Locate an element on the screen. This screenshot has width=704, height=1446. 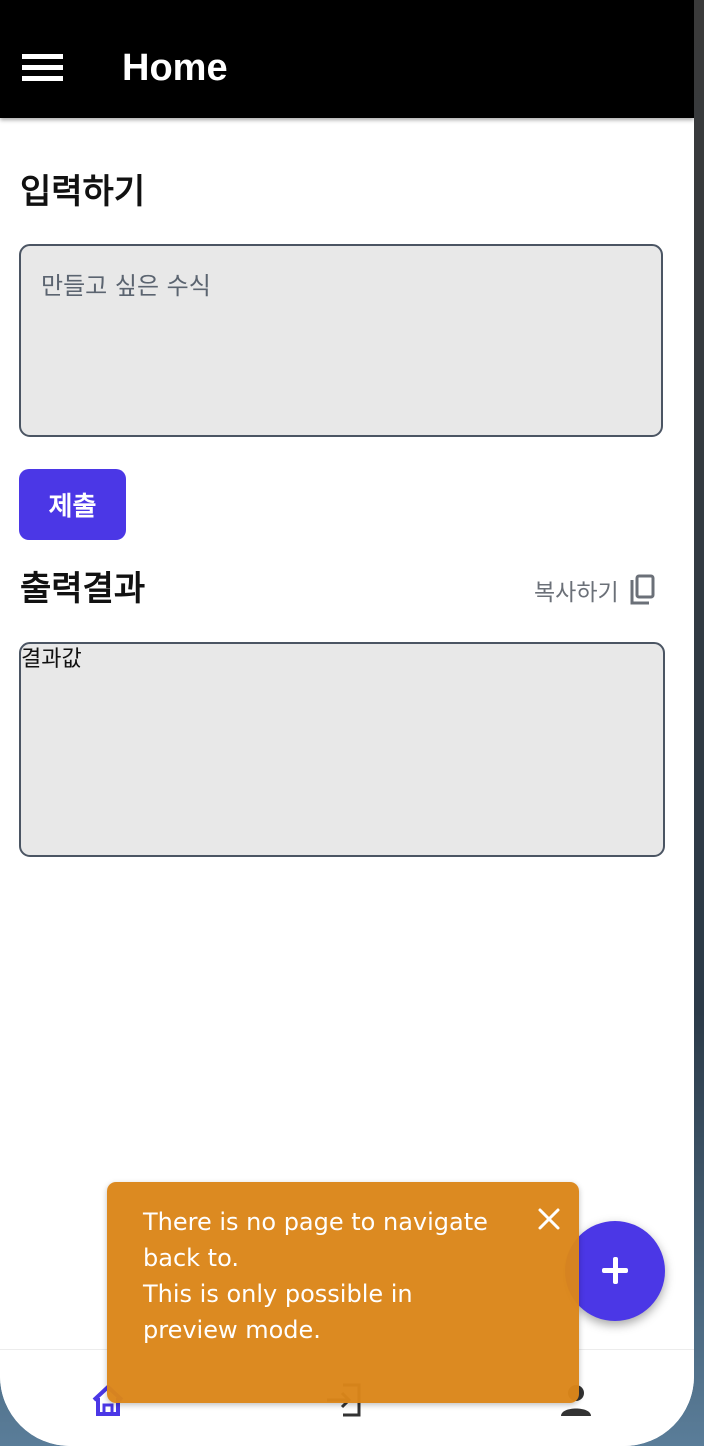
output-section-title: 출력결과 is located at coordinates (83, 589).